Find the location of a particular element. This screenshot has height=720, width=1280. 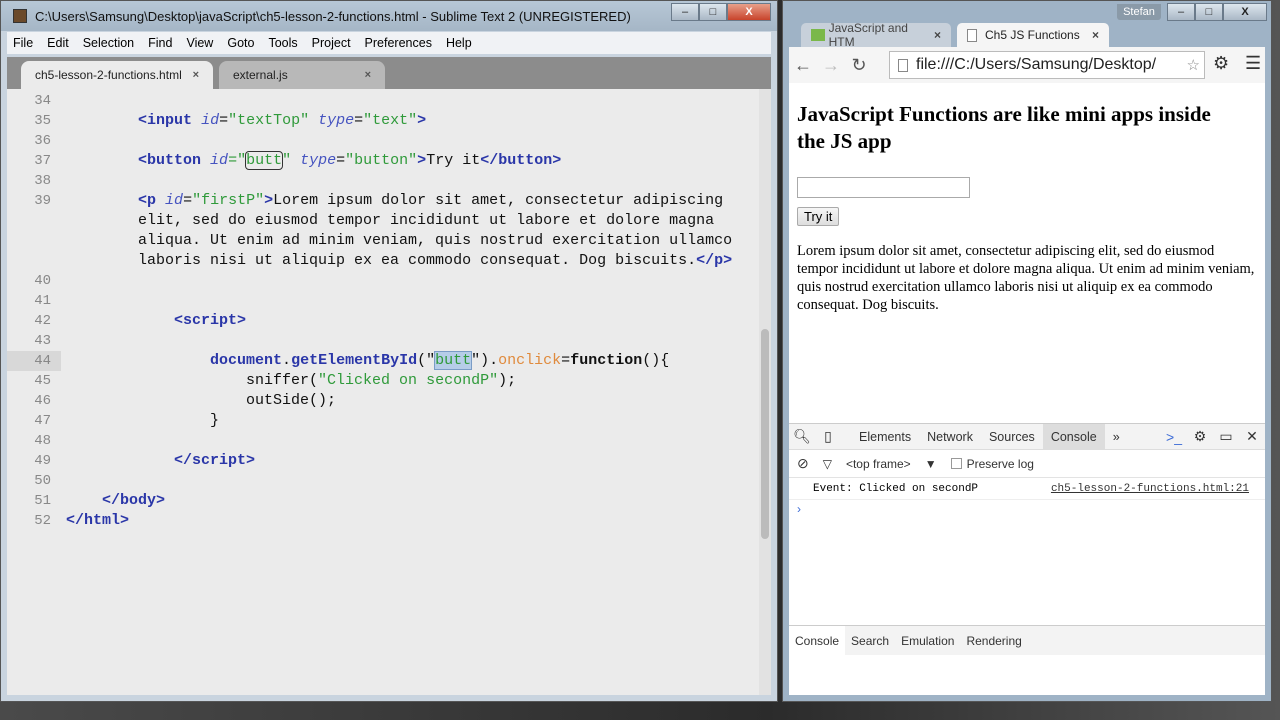

url-text: file:///C:/Users/Samsung/Desktop/ is located at coordinates (1036, 64).